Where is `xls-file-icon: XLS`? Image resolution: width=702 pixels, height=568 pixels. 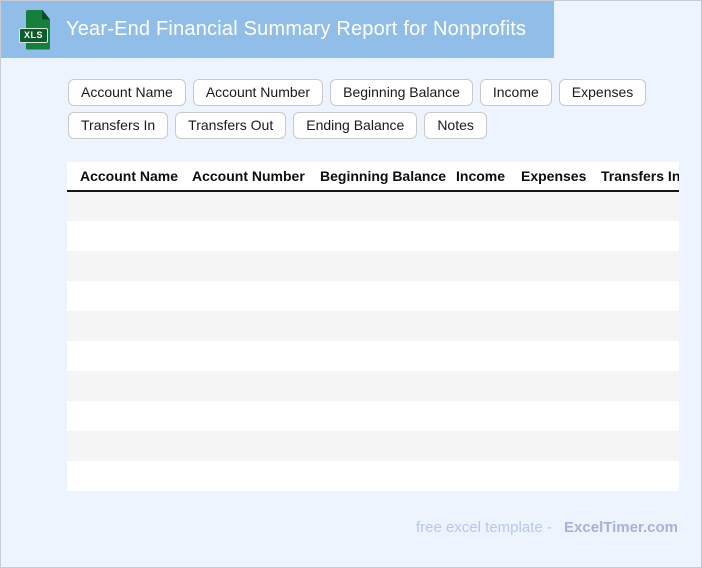 xls-file-icon: XLS is located at coordinates (35, 30).